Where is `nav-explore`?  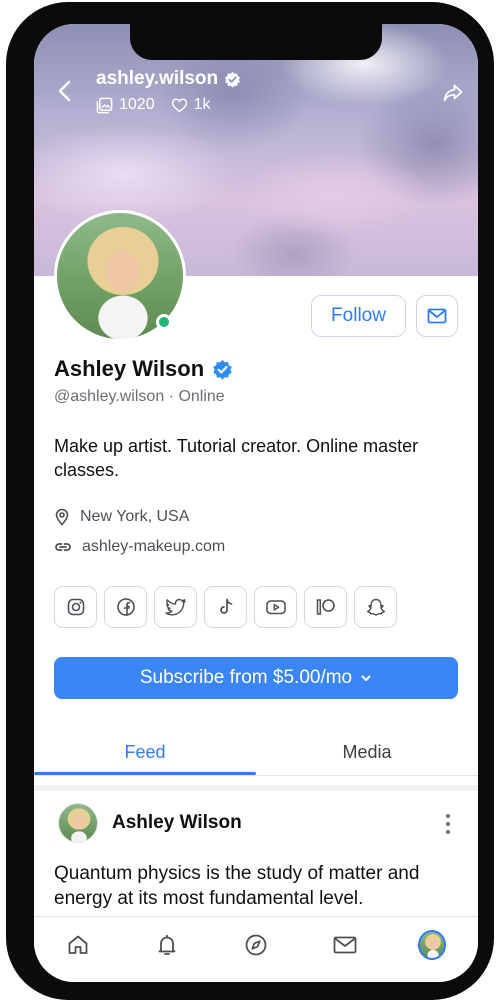
nav-explore is located at coordinates (256, 945).